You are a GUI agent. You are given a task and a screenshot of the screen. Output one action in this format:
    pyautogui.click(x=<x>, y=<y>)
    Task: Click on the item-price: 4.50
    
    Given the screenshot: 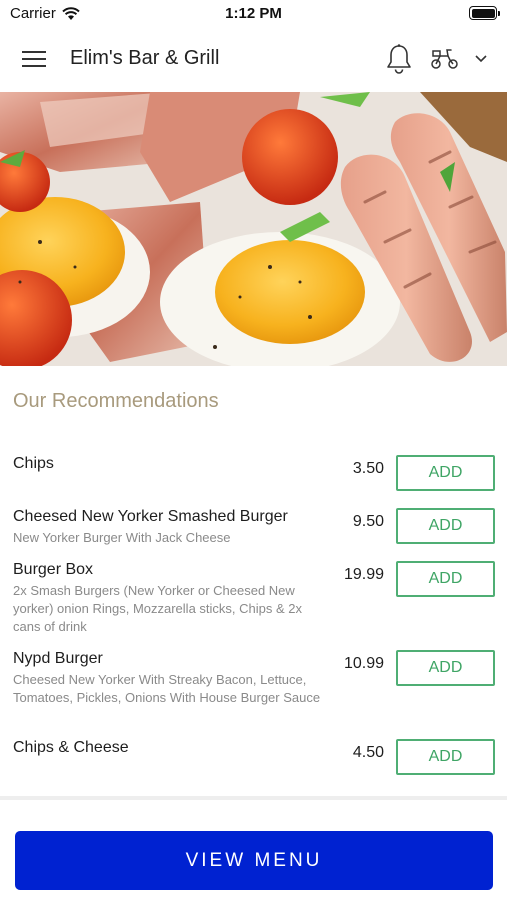 What is the action you would take?
    pyautogui.click(x=368, y=752)
    